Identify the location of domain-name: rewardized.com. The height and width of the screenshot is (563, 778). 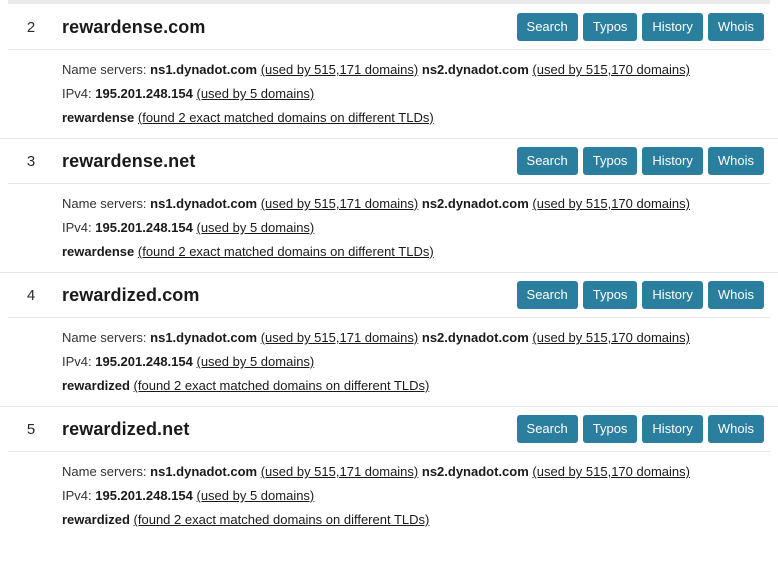
(130, 295).